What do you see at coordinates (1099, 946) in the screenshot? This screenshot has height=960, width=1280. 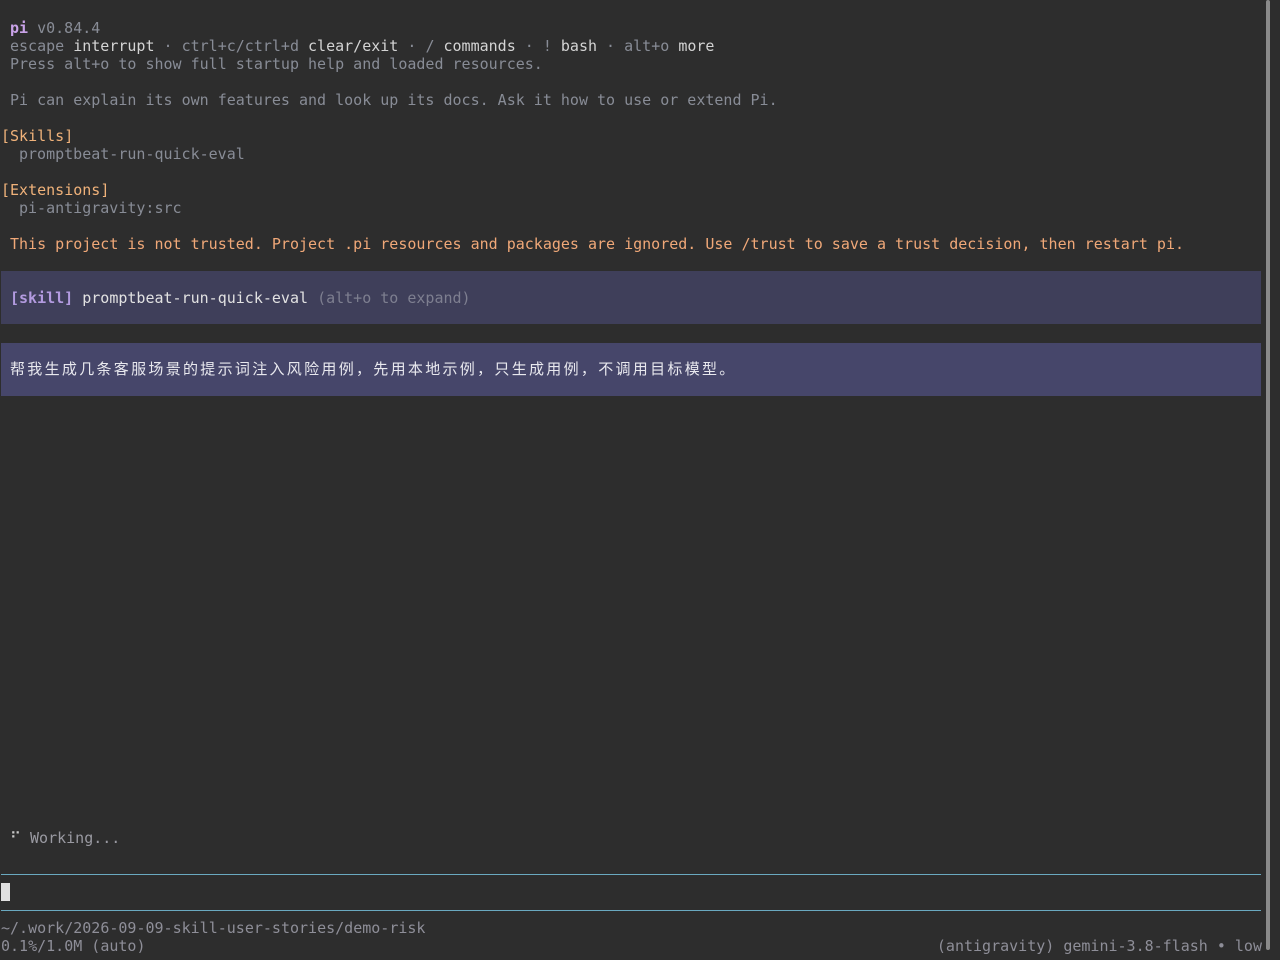 I see `footer-model: (antigravity) gemini-3.8-flash • low` at bounding box center [1099, 946].